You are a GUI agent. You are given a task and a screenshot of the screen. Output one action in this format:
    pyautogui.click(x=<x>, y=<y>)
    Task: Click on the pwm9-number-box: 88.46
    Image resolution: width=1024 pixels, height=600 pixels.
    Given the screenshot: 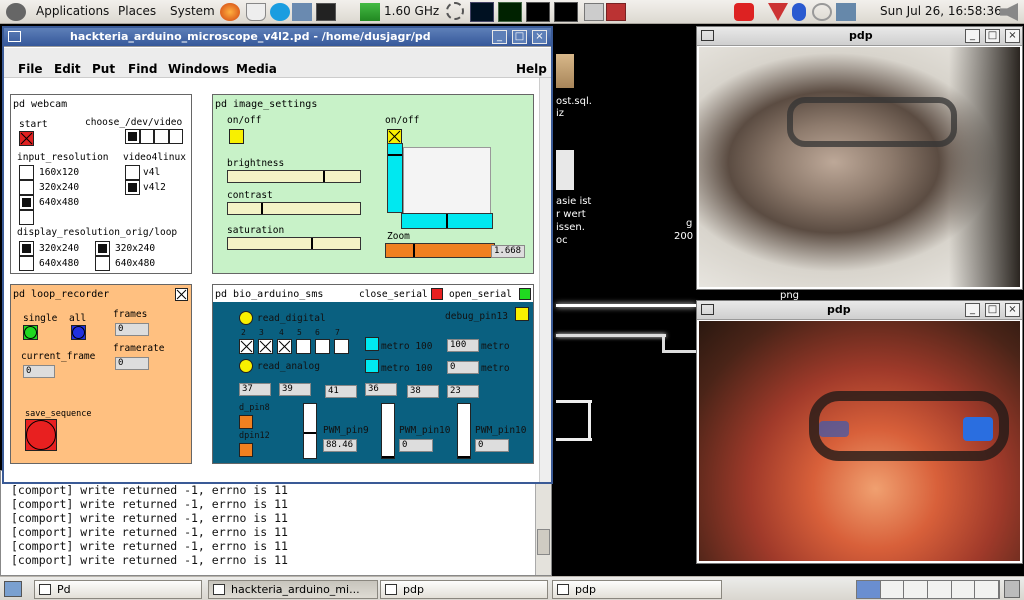 What is the action you would take?
    pyautogui.click(x=340, y=445)
    